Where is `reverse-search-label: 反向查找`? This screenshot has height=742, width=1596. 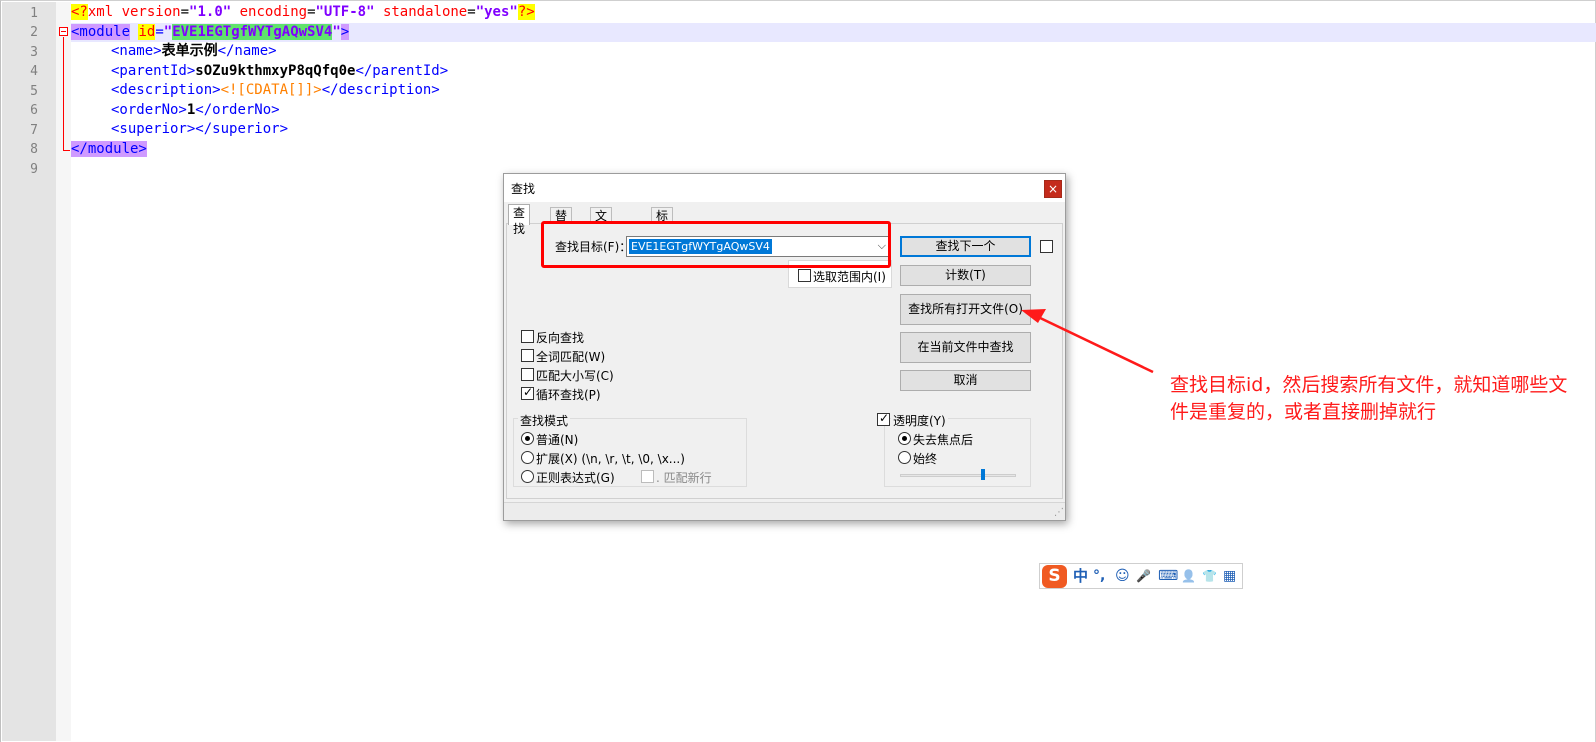 reverse-search-label: 反向查找 is located at coordinates (560, 338).